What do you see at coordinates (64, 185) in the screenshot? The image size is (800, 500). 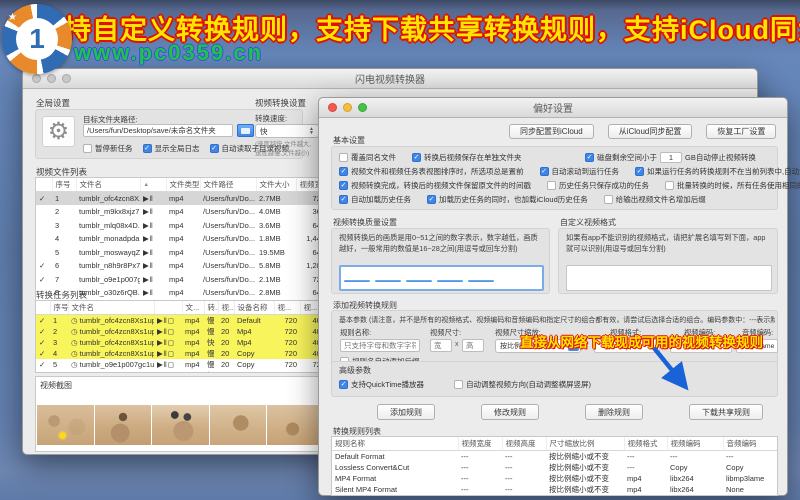 I see `col-num: 序号` at bounding box center [64, 185].